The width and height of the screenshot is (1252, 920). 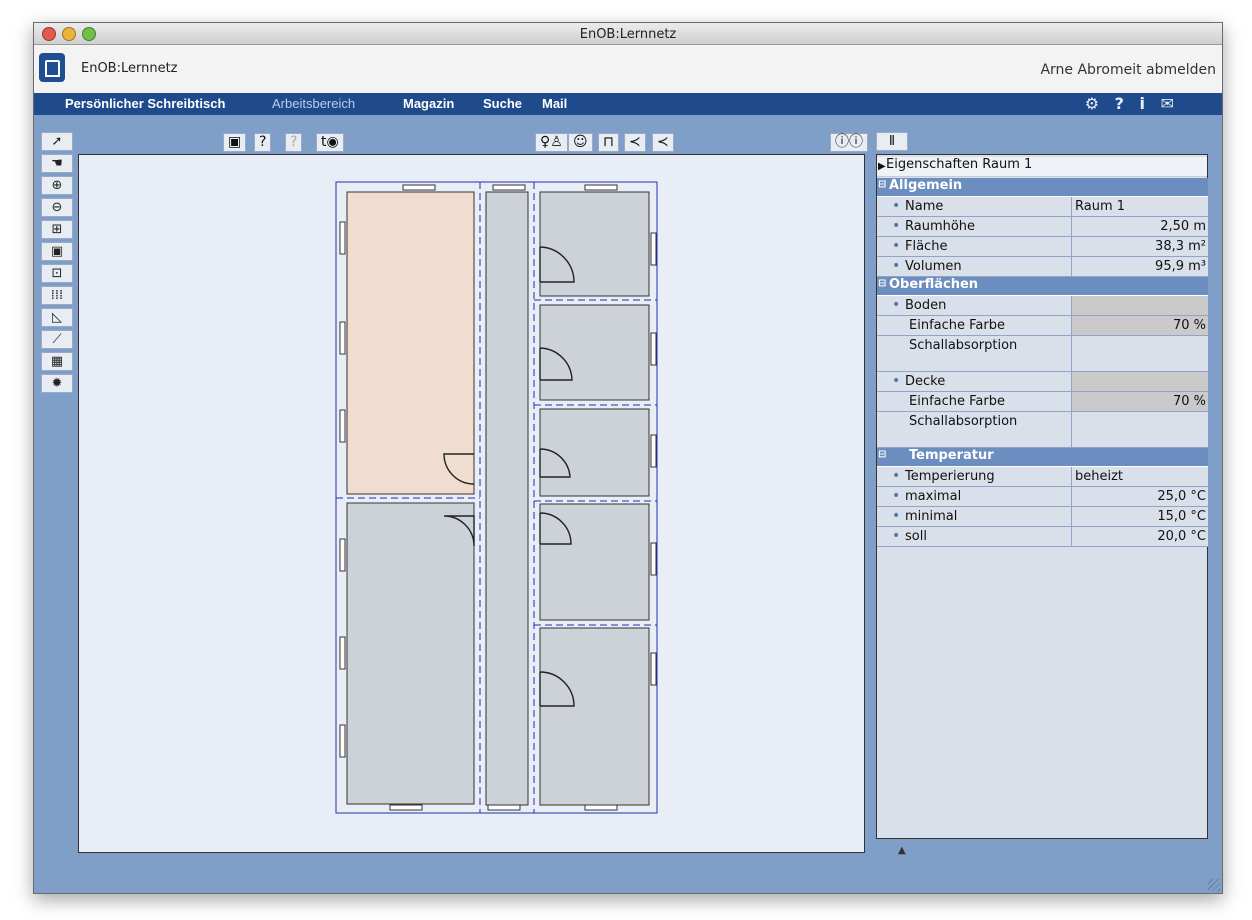 I want to click on menu-item-magazin: Magazin, so click(x=428, y=103).